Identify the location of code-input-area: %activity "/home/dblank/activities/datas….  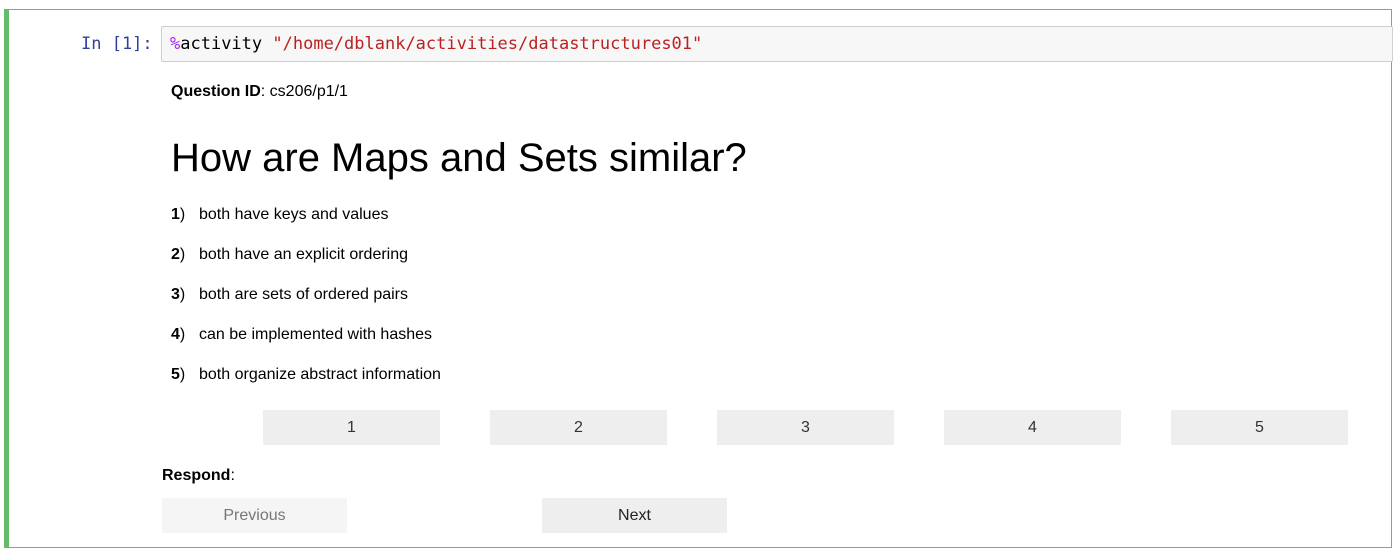
(777, 44).